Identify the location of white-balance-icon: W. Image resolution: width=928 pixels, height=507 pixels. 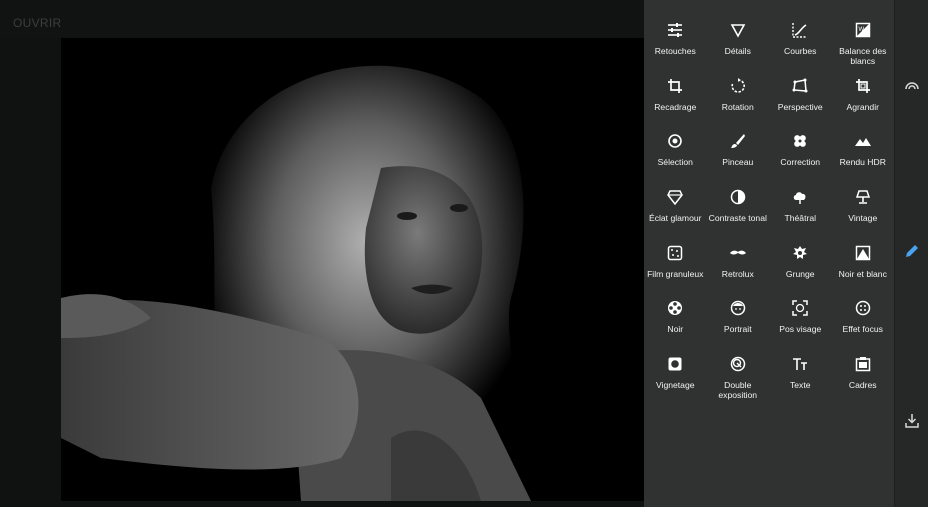
(863, 30).